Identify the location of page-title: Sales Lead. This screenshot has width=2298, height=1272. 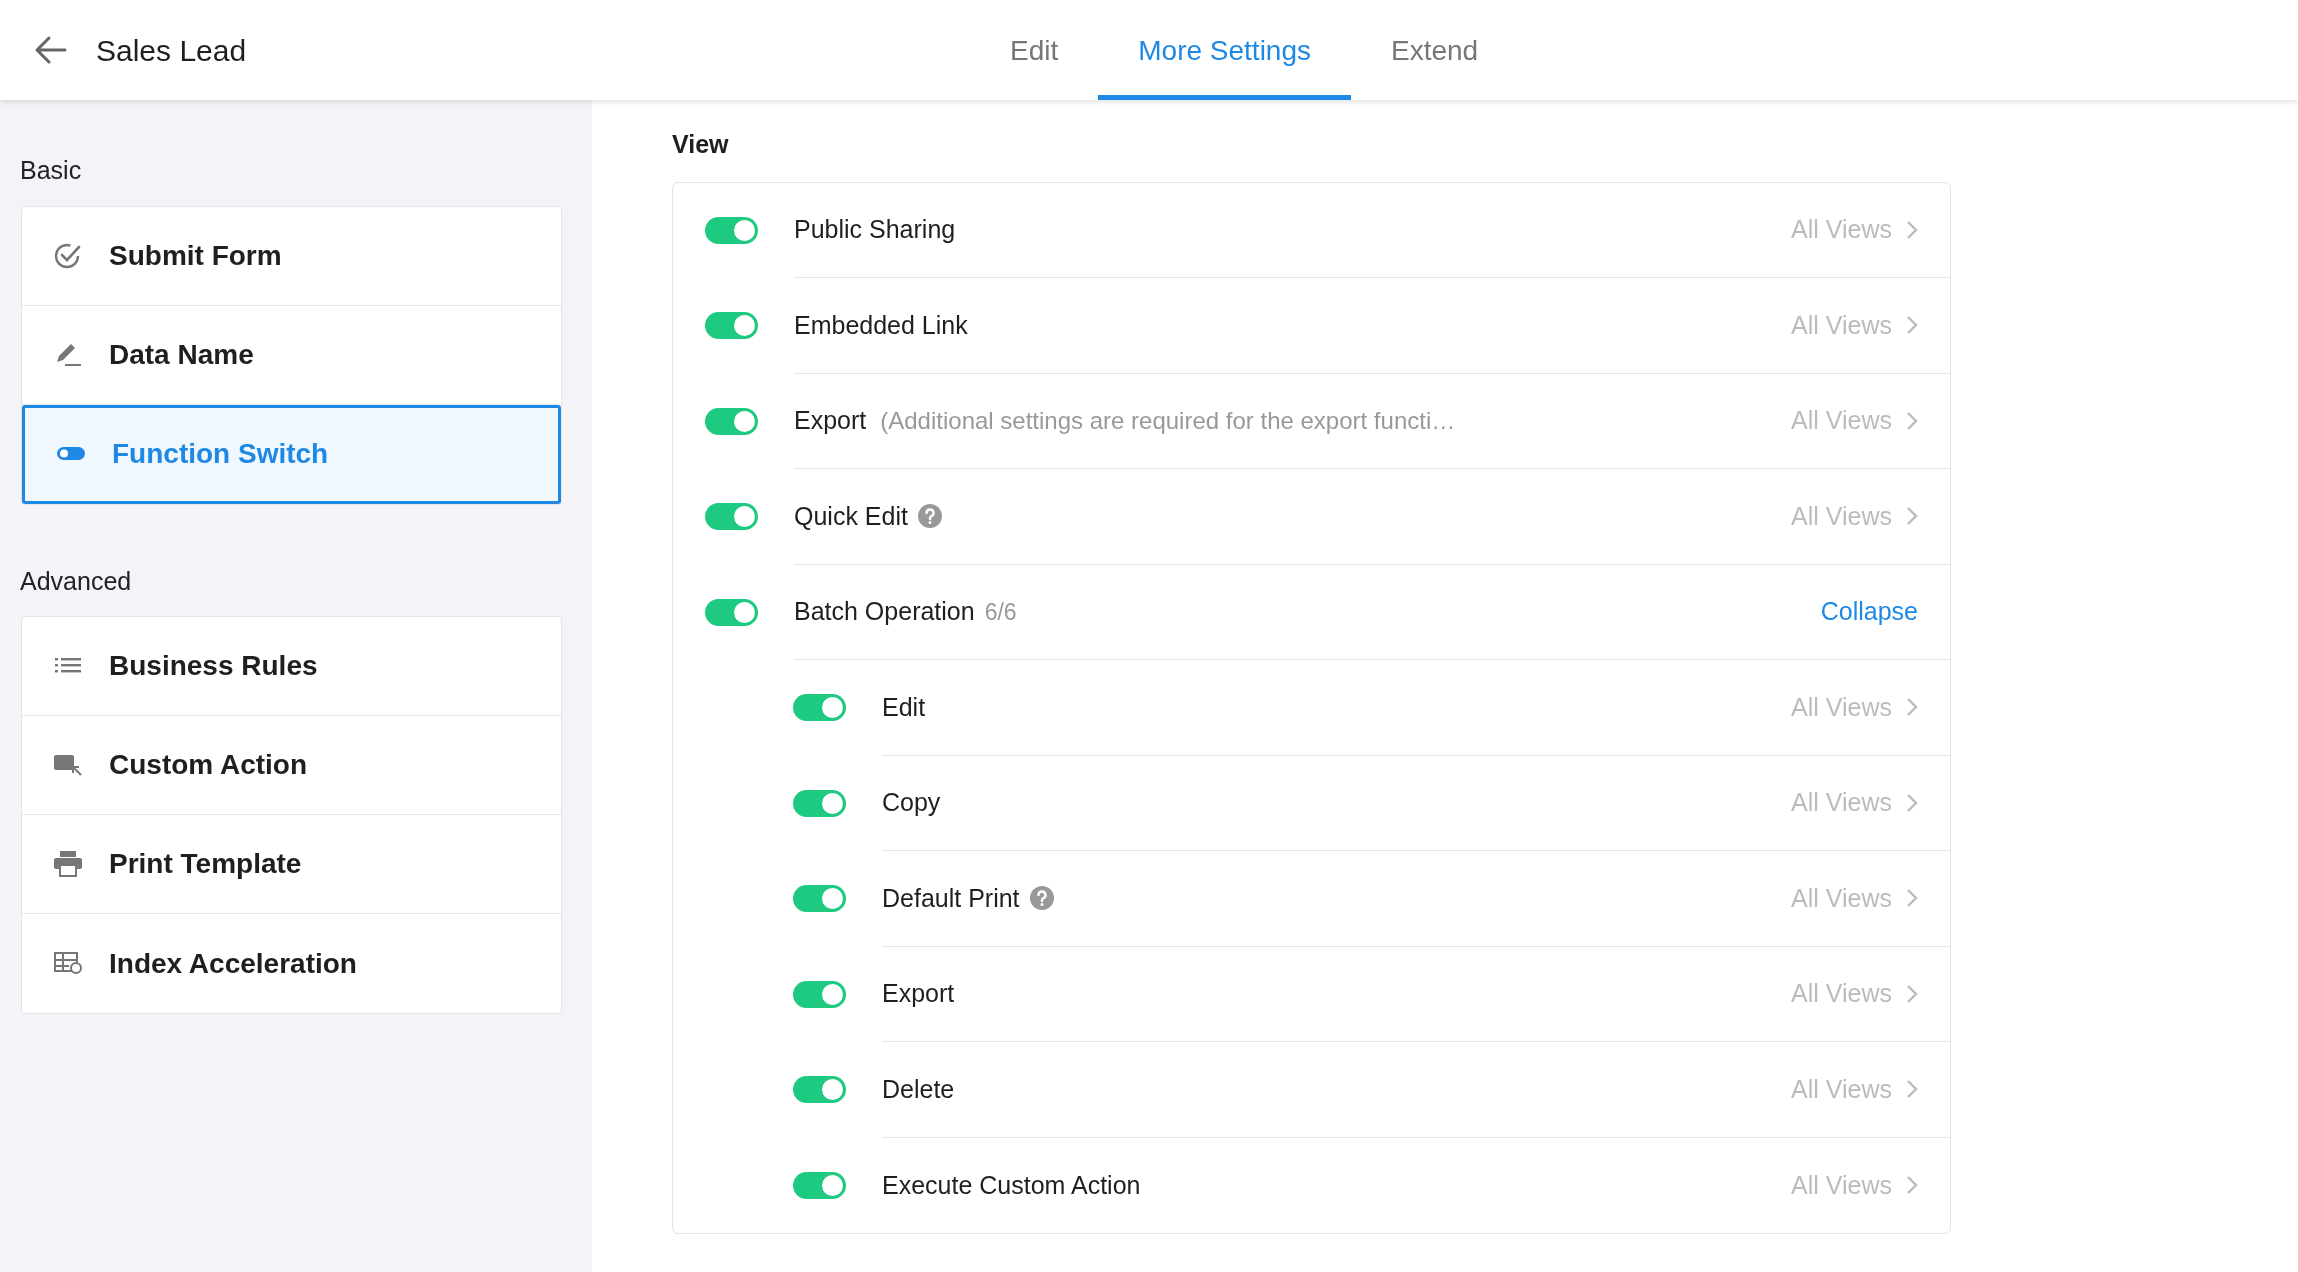
(171, 50).